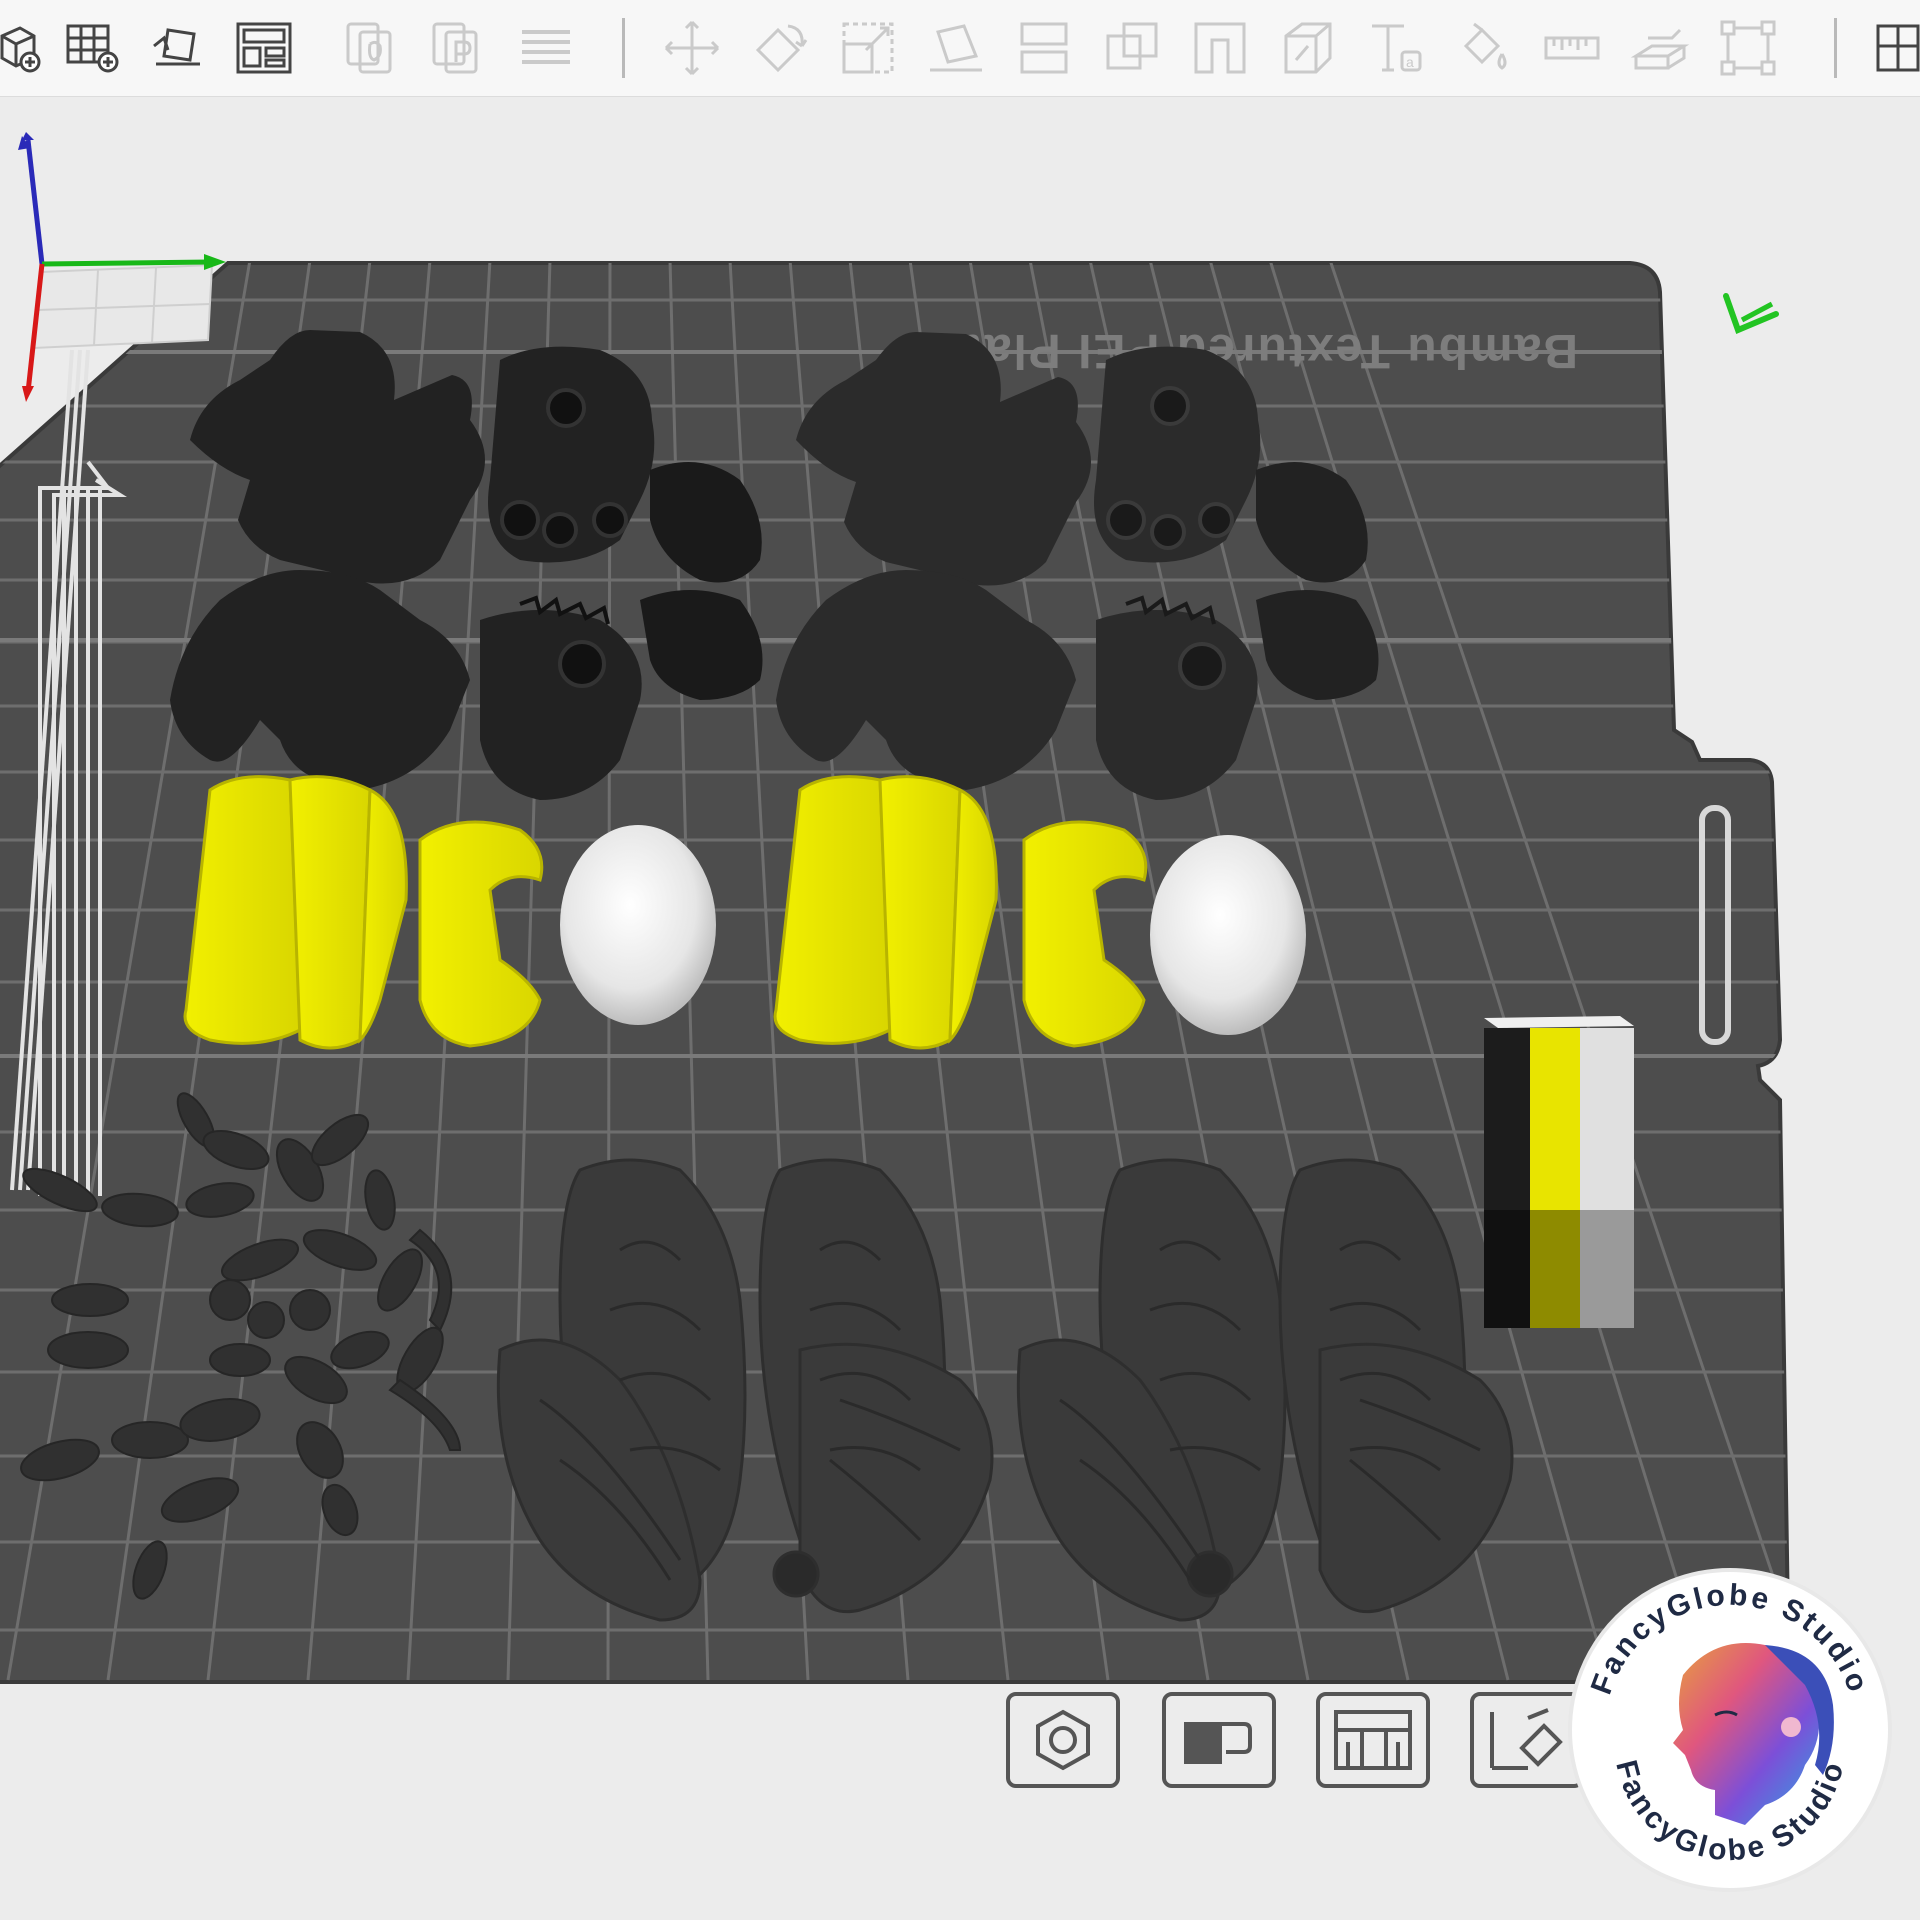  What do you see at coordinates (1219, 1740) in the screenshot?
I see `wall-icon` at bounding box center [1219, 1740].